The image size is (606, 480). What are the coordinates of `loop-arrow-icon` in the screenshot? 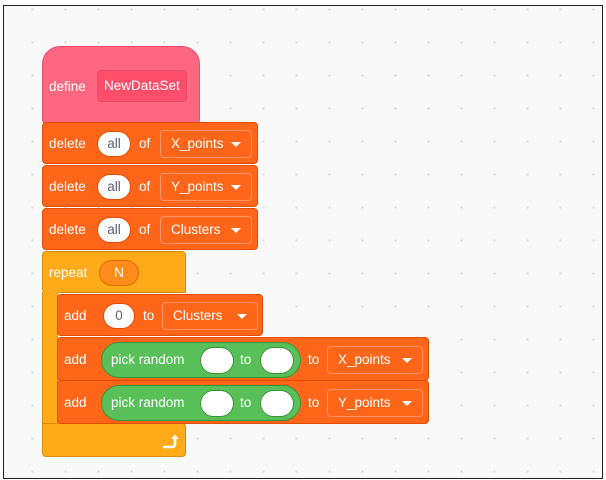 It's located at (170, 441).